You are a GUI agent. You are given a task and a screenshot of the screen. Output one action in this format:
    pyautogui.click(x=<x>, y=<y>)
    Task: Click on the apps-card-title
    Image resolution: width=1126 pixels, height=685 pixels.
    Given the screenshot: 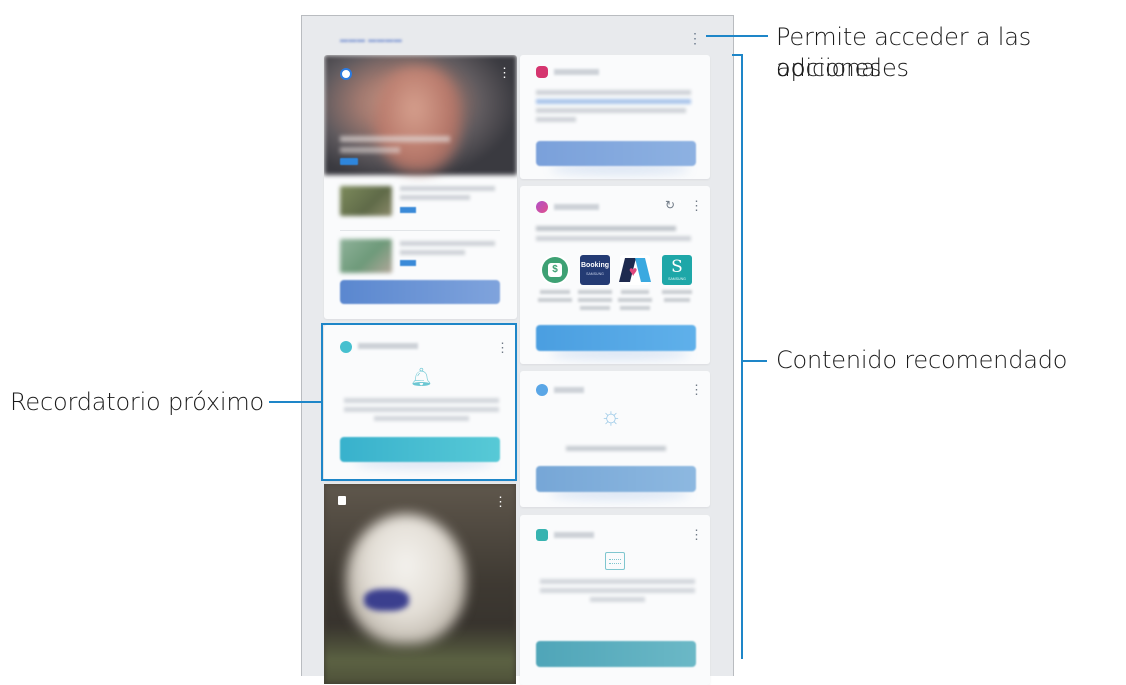 What is the action you would take?
    pyautogui.click(x=576, y=207)
    